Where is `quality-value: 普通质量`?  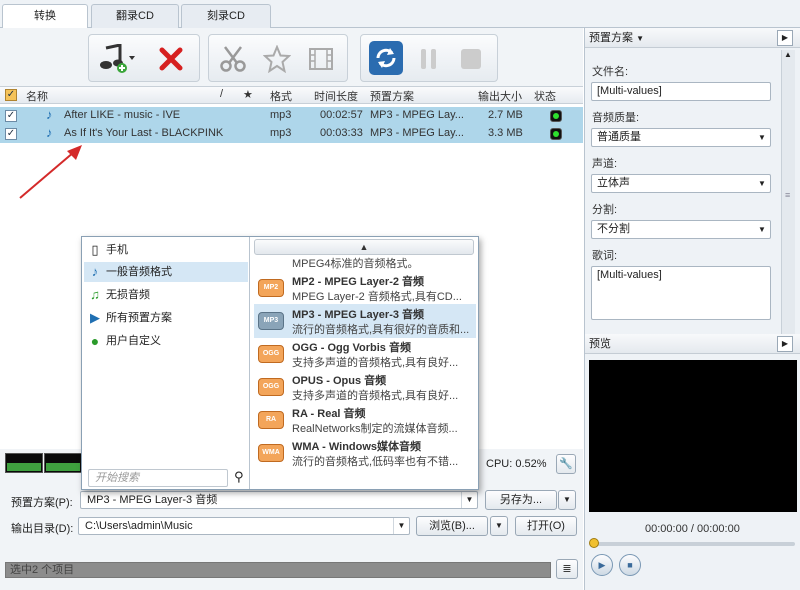 quality-value: 普通质量 is located at coordinates (619, 137).